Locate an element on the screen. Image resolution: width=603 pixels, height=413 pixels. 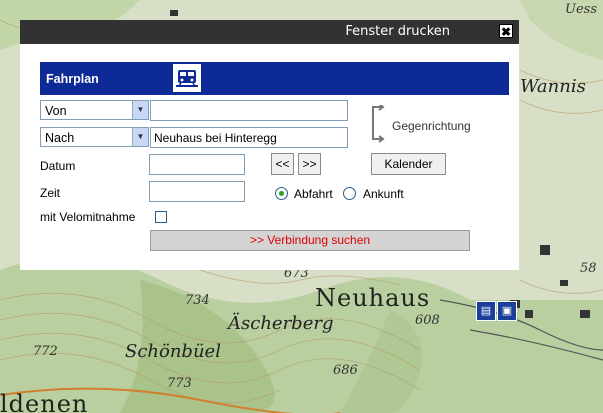
bus-stop-icon: ▤ is located at coordinates (486, 311).